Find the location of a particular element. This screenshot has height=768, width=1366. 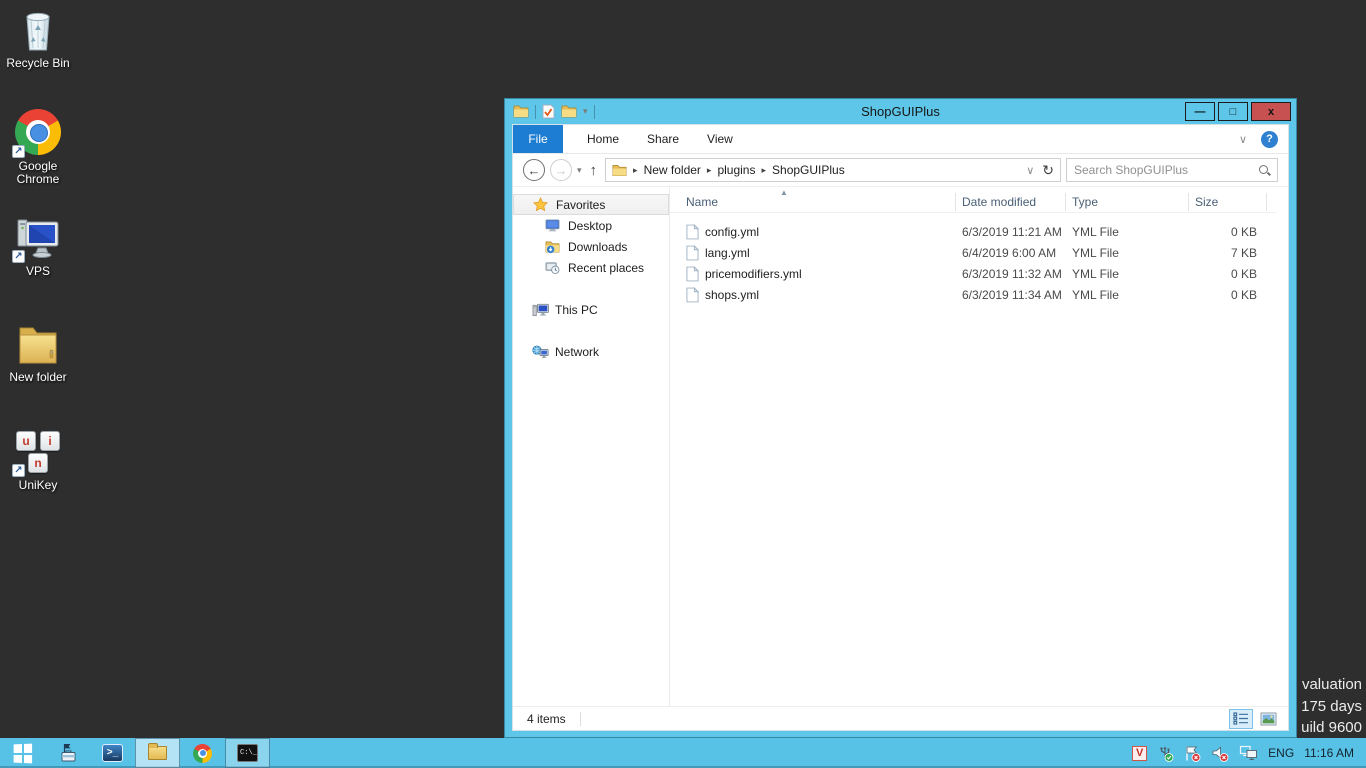

ribbon-tab-home: Home is located at coordinates (603, 139).